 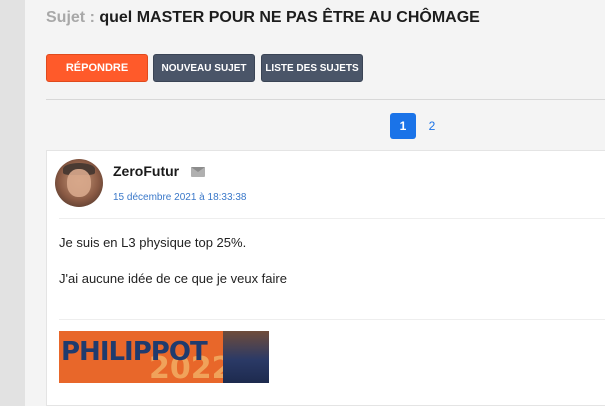 What do you see at coordinates (12, 203) in the screenshot?
I see `left-rail` at bounding box center [12, 203].